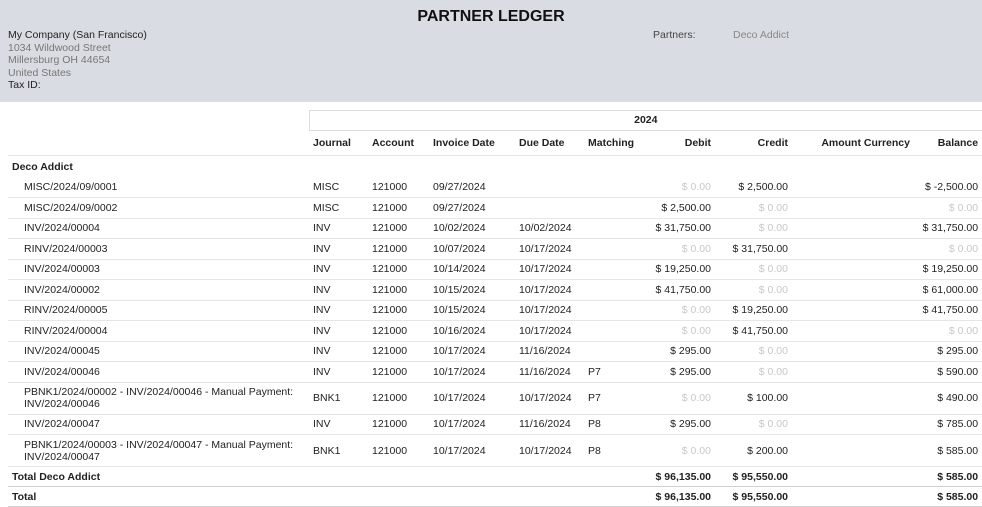  What do you see at coordinates (616, 143) in the screenshot?
I see `col-matching: Matching` at bounding box center [616, 143].